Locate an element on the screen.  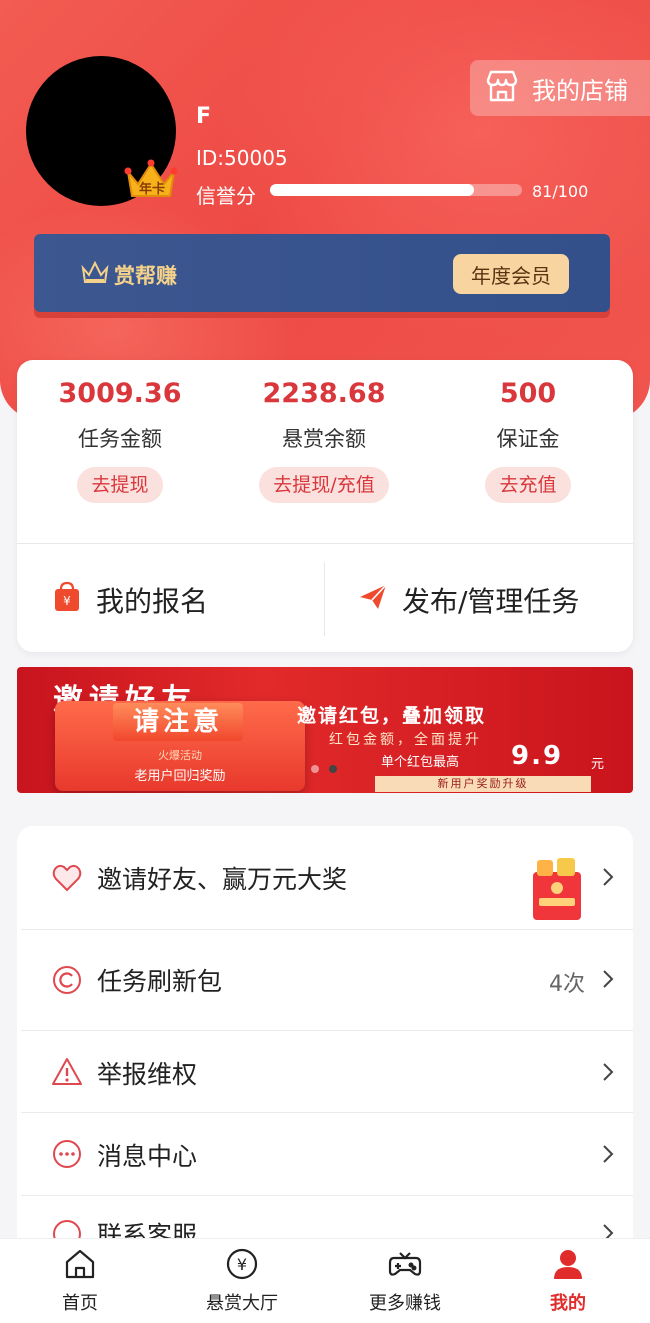
signup-bag-icon: ¥ is located at coordinates (74, 600).